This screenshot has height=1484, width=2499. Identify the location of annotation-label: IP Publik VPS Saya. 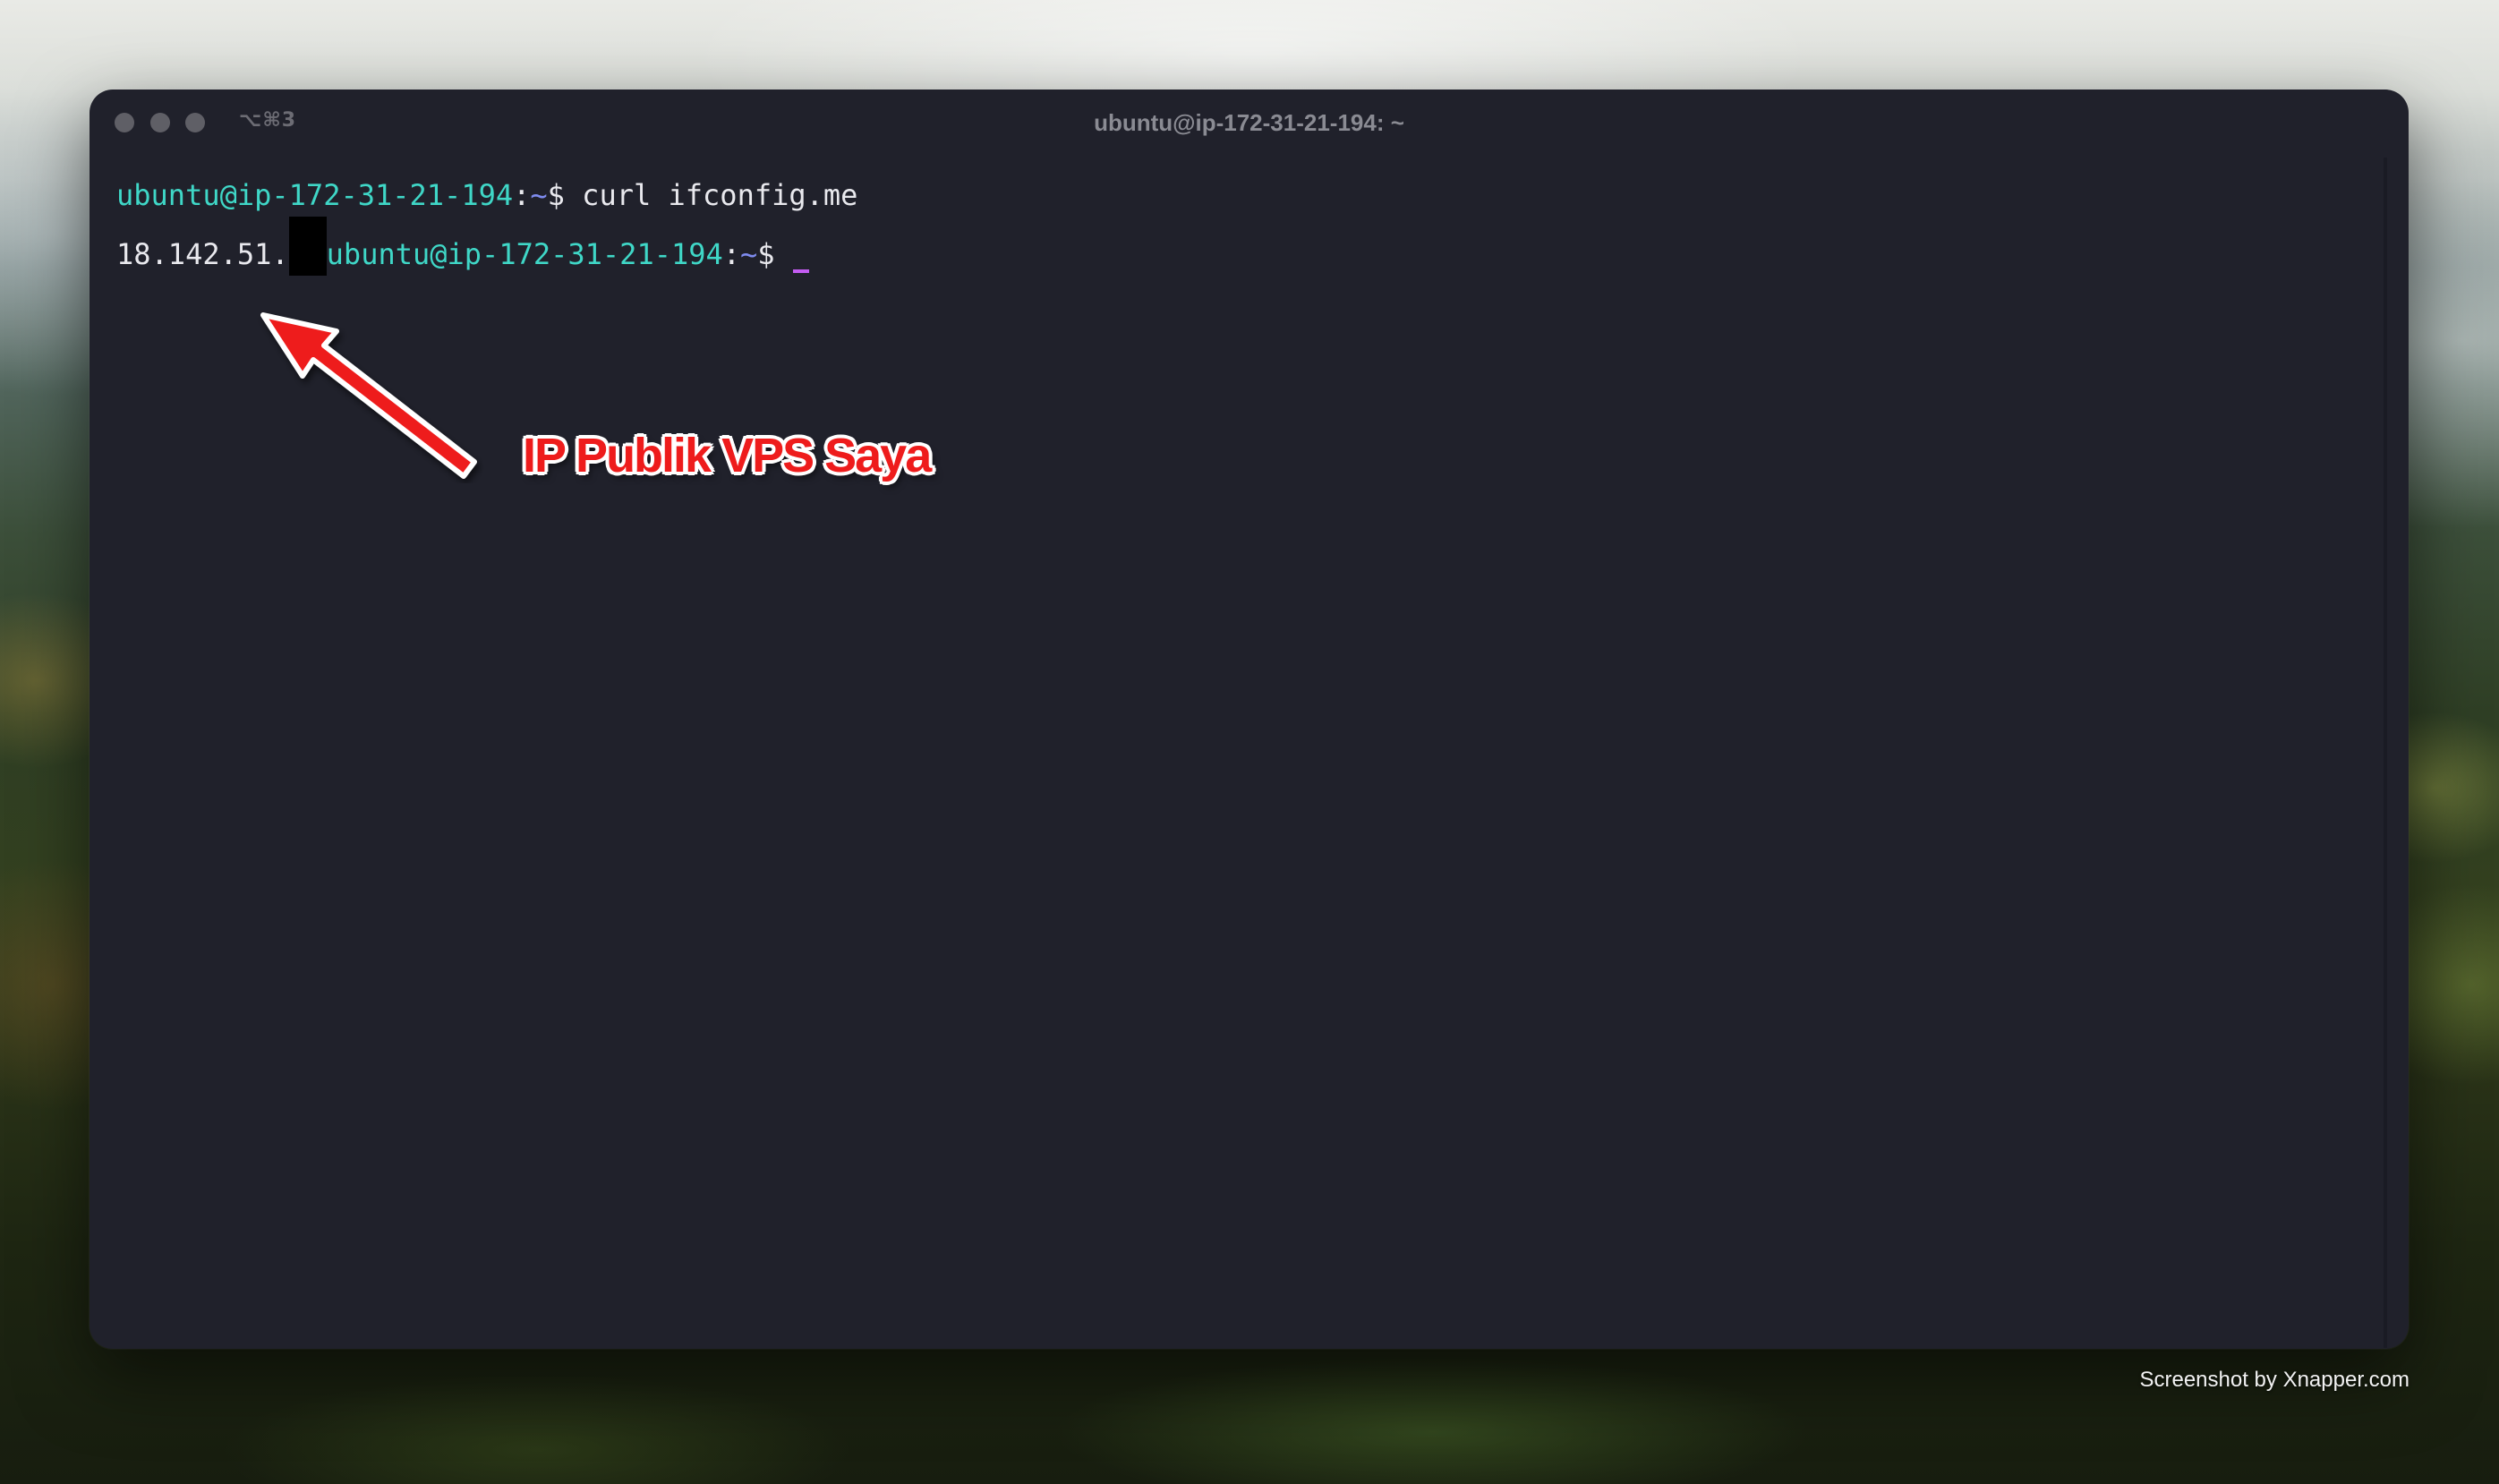
(727, 455).